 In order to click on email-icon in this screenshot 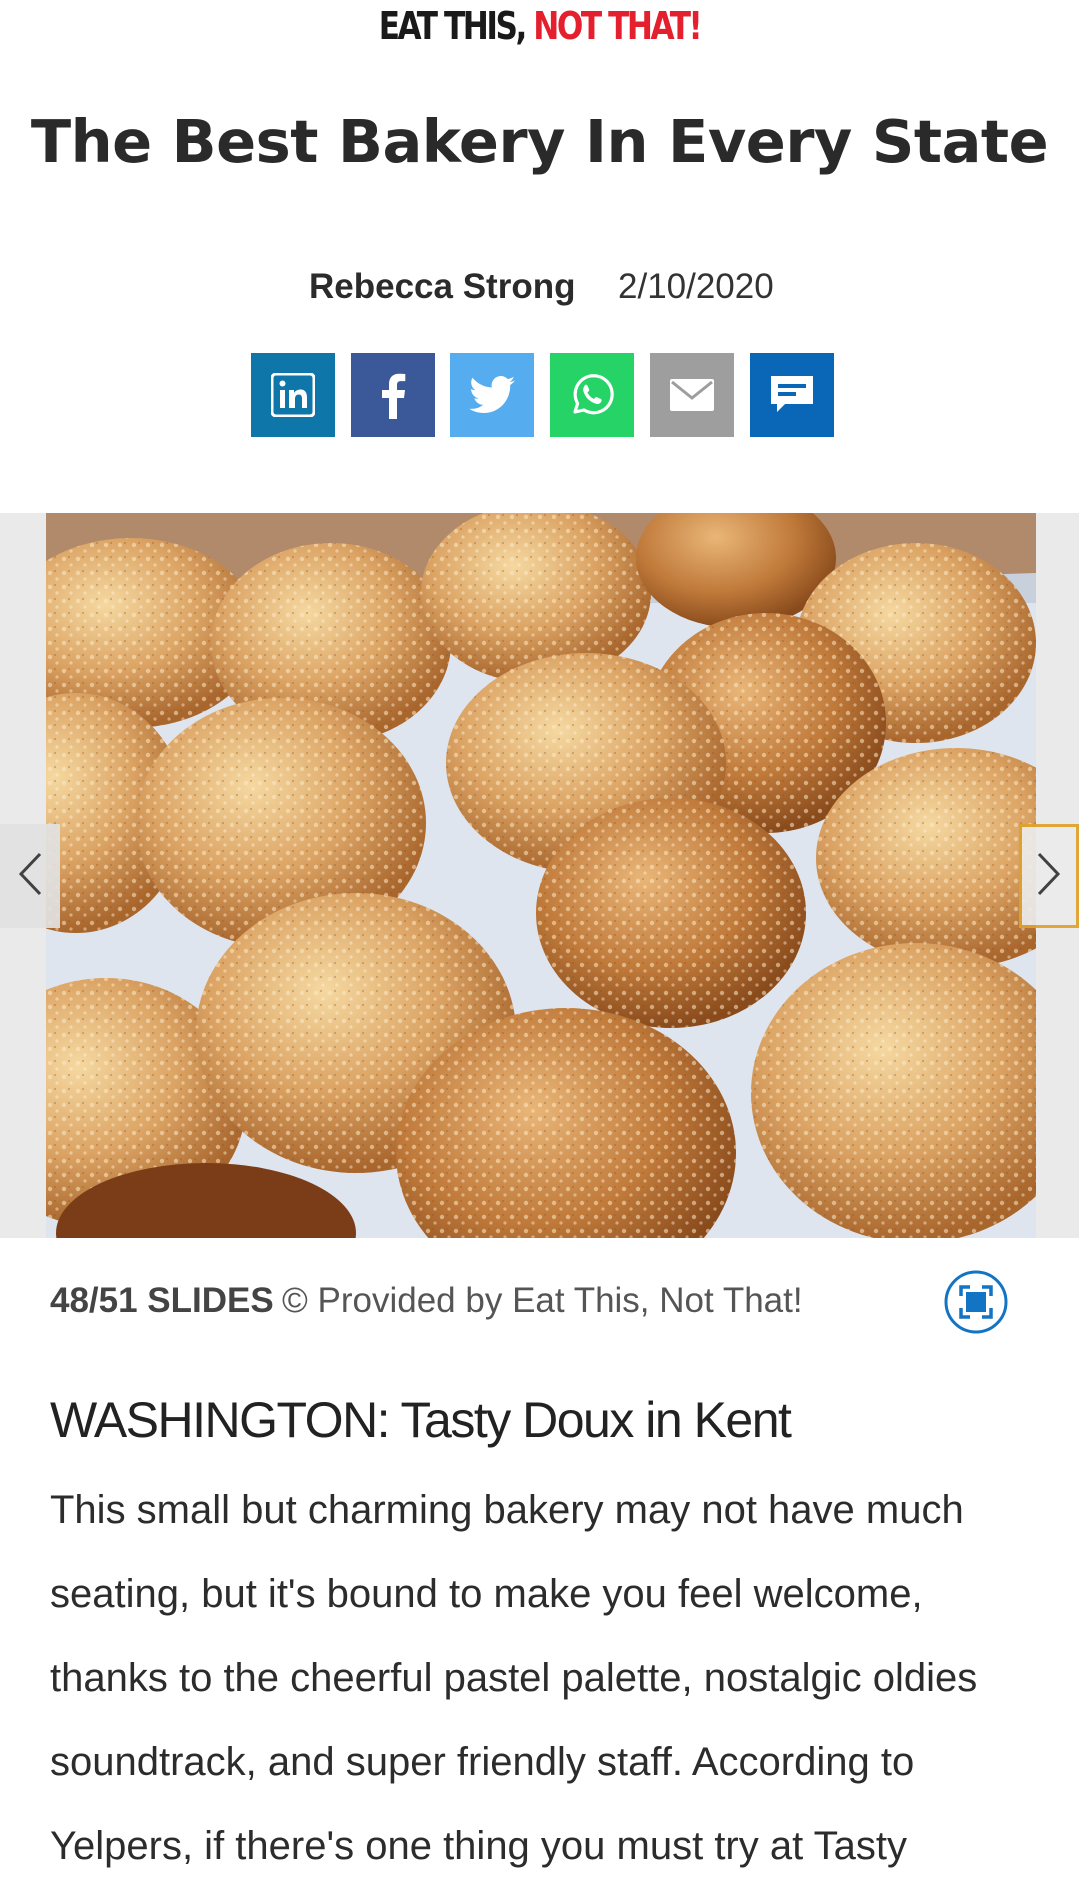, I will do `click(692, 395)`.